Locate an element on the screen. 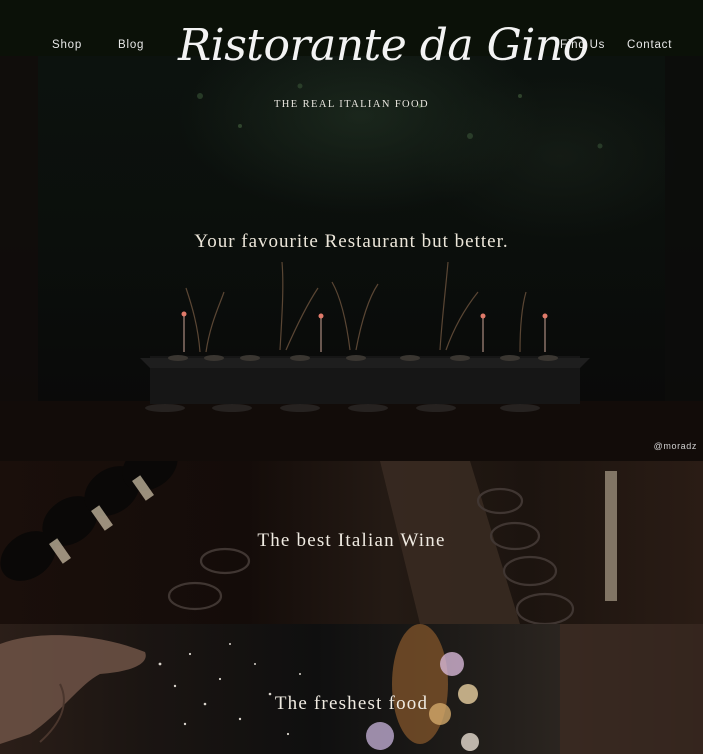 This screenshot has width=703, height=754. photo-credit: @moradz is located at coordinates (675, 446).